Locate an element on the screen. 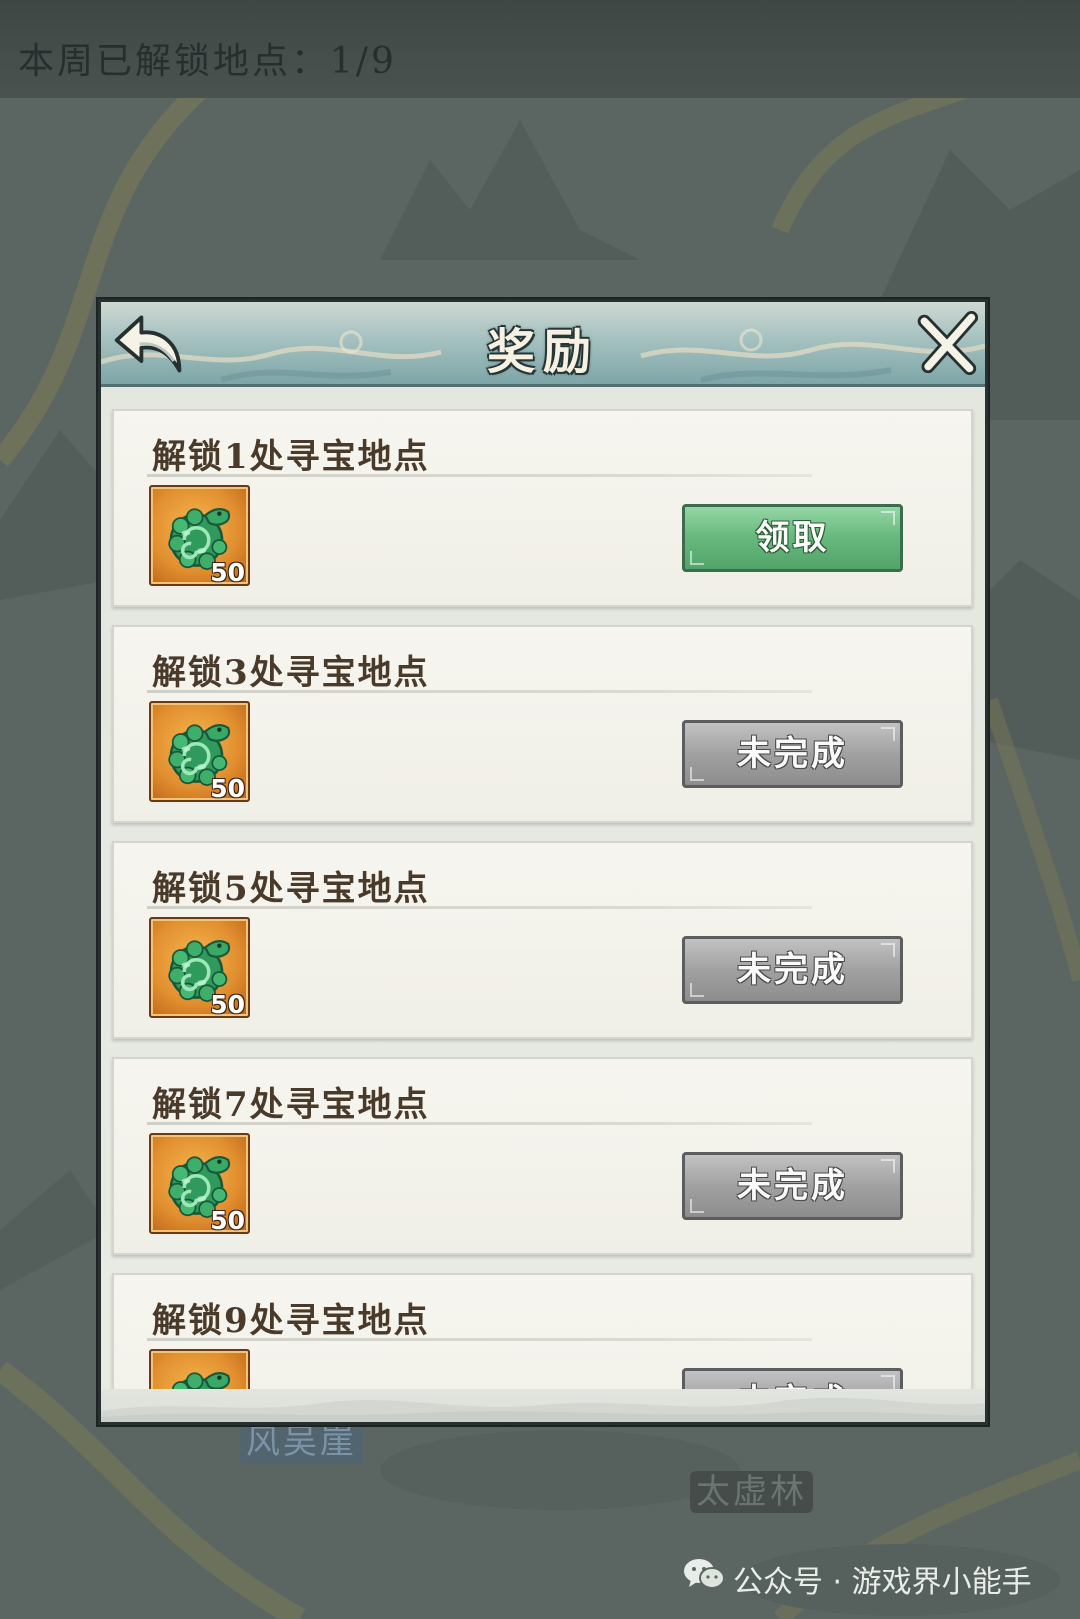 Image resolution: width=1080 pixels, height=1619 pixels. reward-row: 解锁1处寻宝地点 50 领取 is located at coordinates (542, 508).